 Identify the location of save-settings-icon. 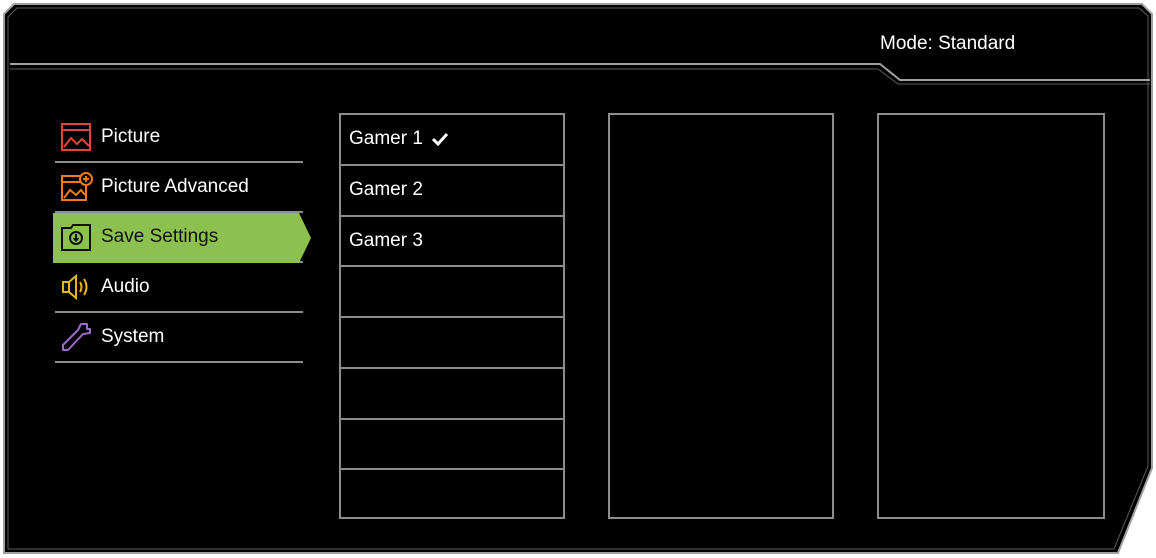
(76, 237).